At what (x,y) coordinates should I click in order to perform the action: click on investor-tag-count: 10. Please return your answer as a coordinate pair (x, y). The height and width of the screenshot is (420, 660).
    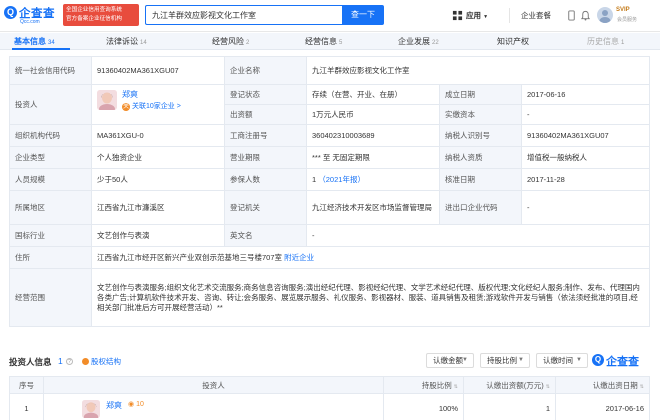
    Looking at the image, I should click on (140, 404).